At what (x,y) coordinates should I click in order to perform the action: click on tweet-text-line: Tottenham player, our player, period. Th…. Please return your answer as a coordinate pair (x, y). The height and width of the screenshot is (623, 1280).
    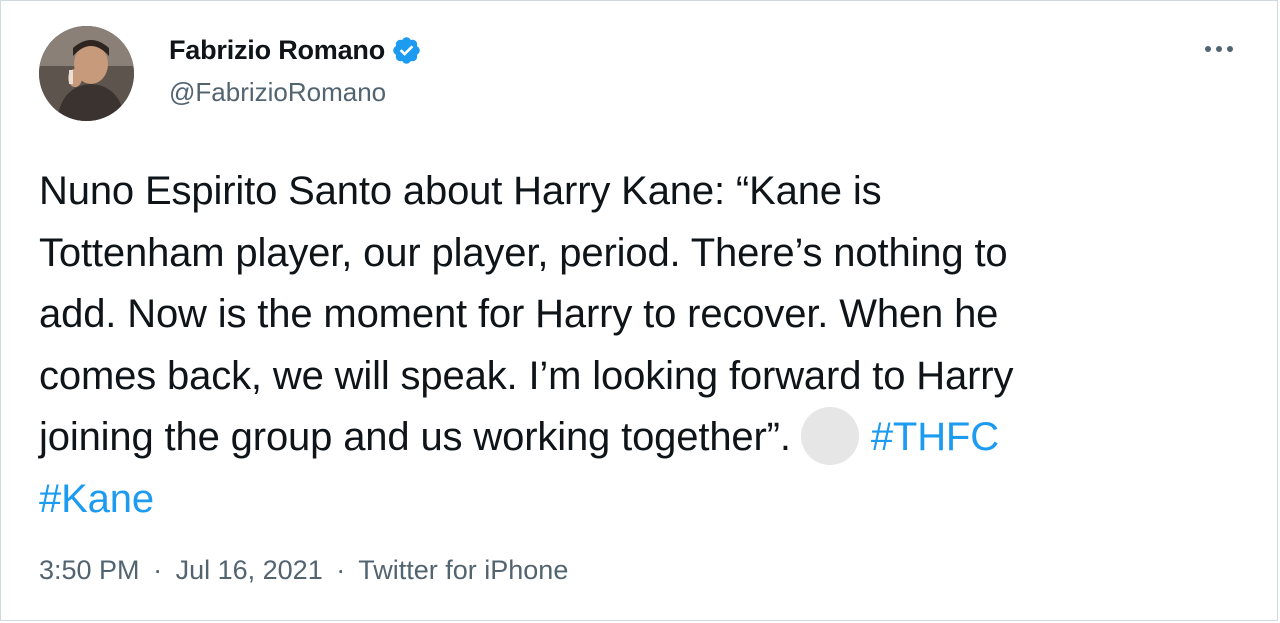
    Looking at the image, I should click on (523, 252).